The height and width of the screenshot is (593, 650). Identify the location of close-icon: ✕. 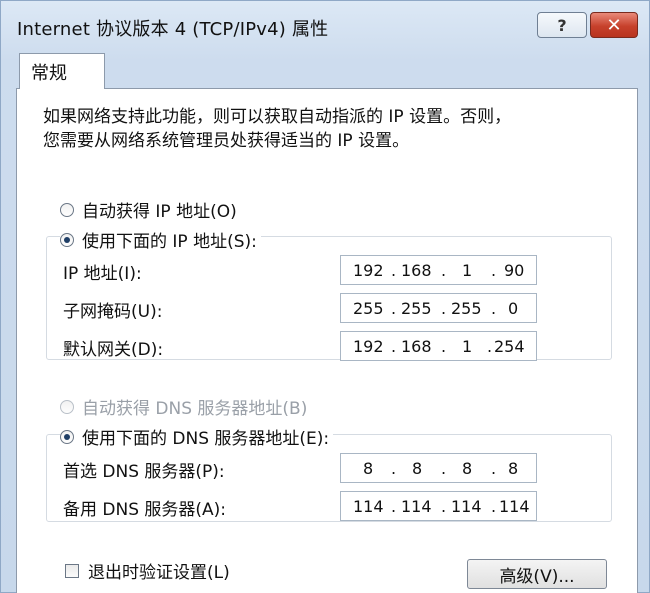
(614, 25).